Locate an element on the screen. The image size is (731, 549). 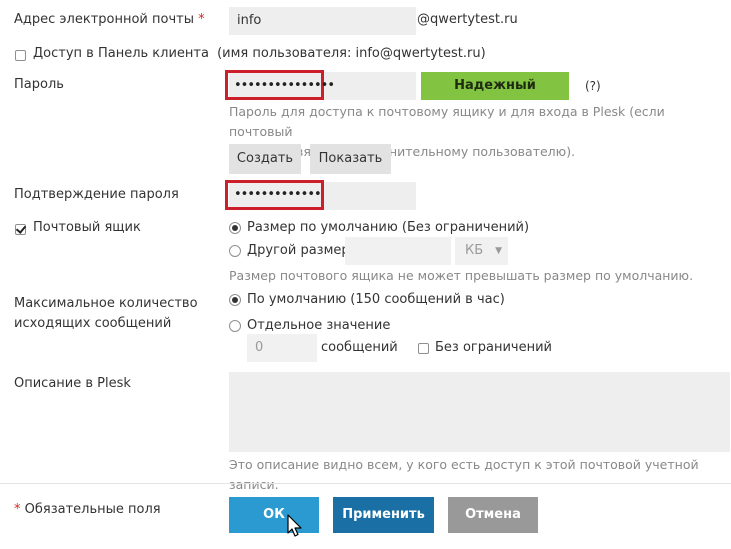
outgoing-custom-label: Отдельное значение is located at coordinates (319, 325).